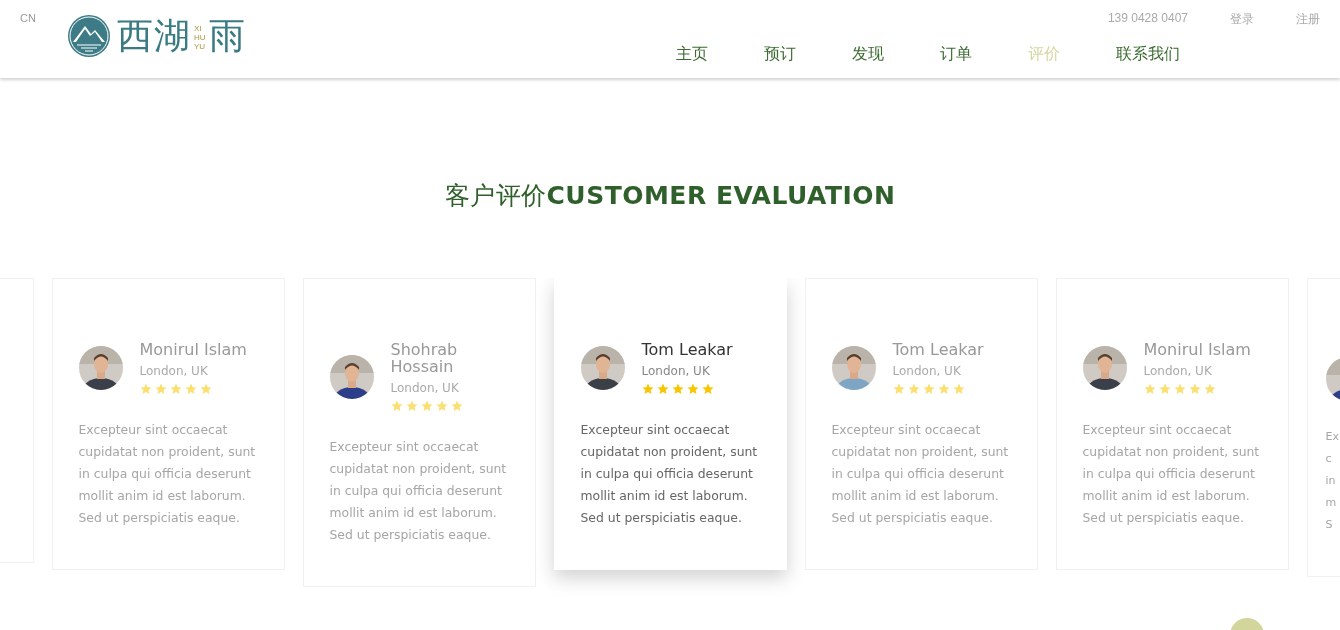 The height and width of the screenshot is (630, 1340). Describe the element at coordinates (896, 54) in the screenshot. I see `nav-link: 发现` at that location.